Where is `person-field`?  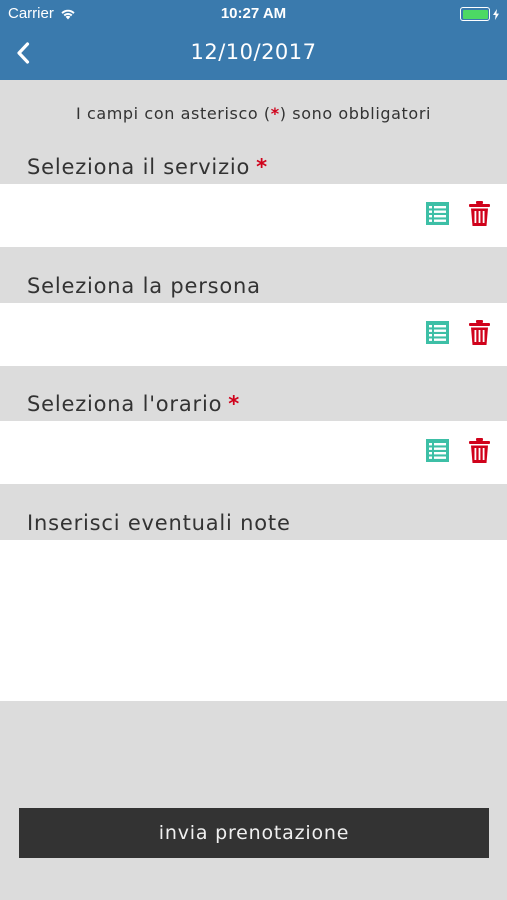
person-field is located at coordinates (253, 334).